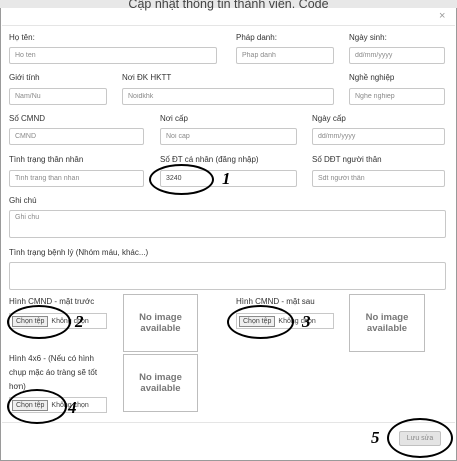 This screenshot has height=461, width=457. Describe the element at coordinates (228, 96) in the screenshot. I see `household-input` at that location.